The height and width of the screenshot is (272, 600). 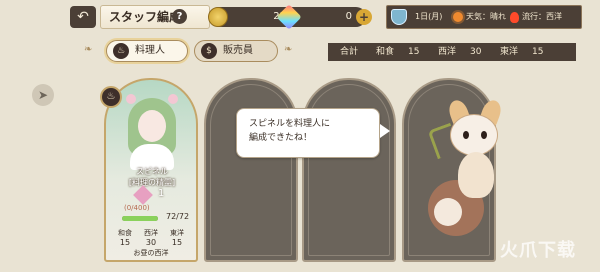 I want to click on total-toyo-value: 15, so click(x=538, y=52).